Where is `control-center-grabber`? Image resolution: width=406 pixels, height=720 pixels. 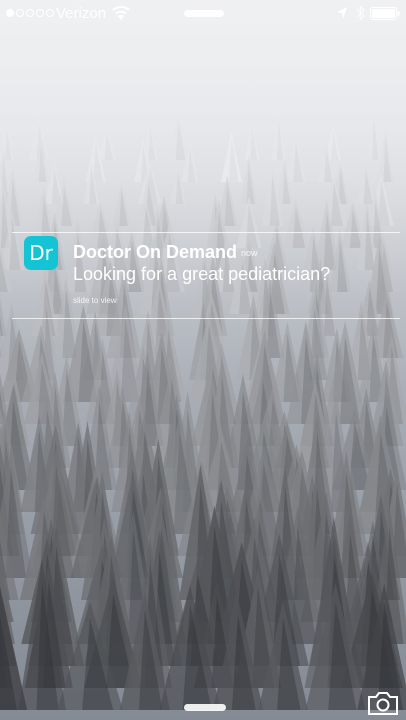
control-center-grabber is located at coordinates (205, 707).